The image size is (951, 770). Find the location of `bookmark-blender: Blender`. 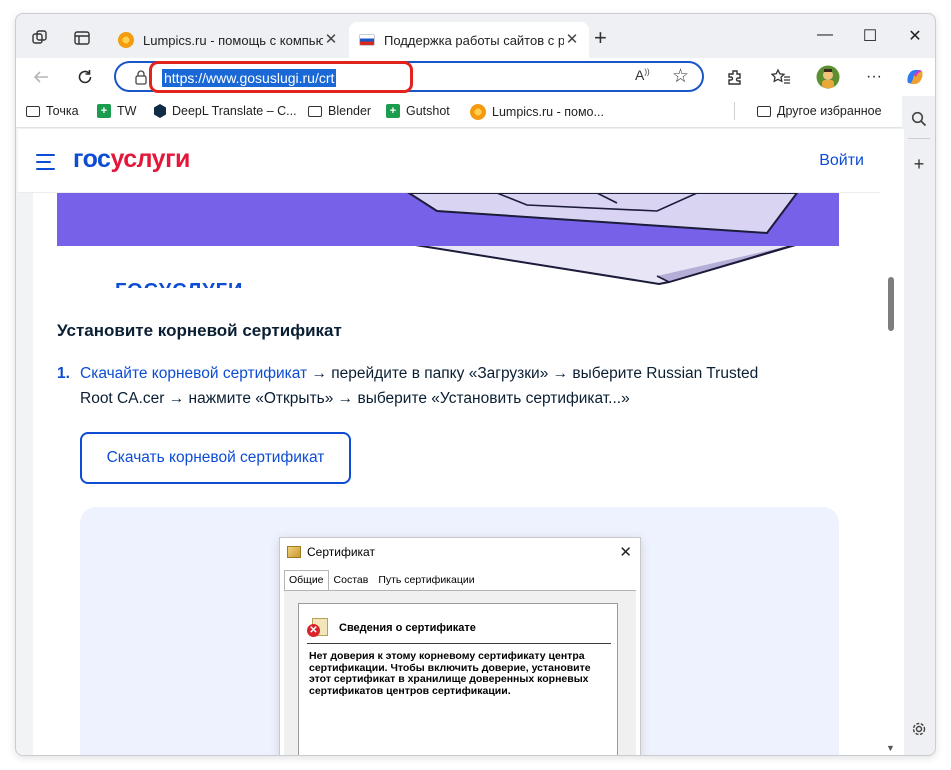

bookmark-blender: Blender is located at coordinates (339, 111).